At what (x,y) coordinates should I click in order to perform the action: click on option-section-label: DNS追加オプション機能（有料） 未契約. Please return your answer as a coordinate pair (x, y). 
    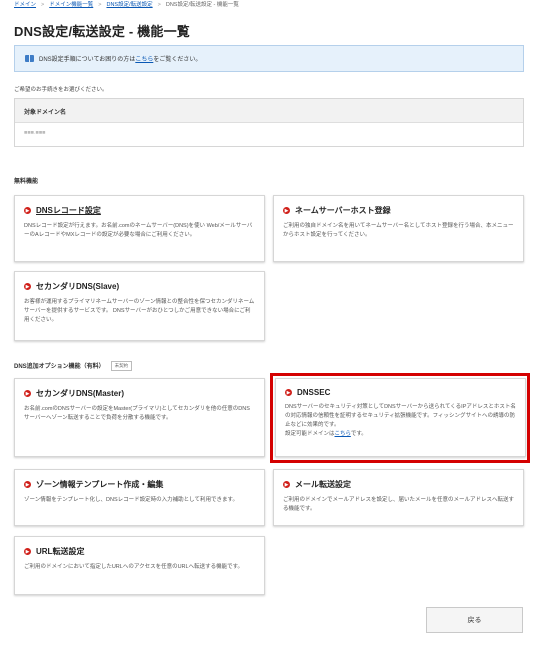
    Looking at the image, I should click on (73, 366).